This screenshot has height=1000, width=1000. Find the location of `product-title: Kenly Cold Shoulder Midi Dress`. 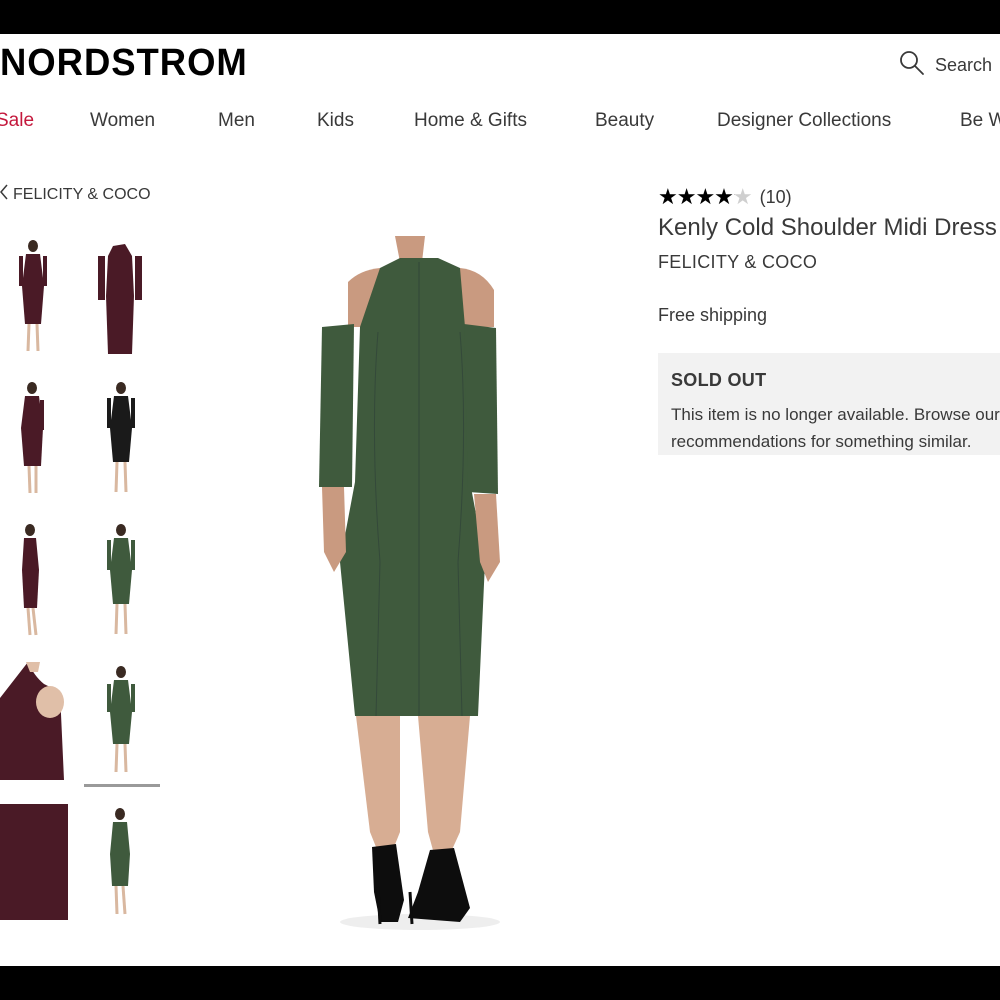

product-title: Kenly Cold Shoulder Midi Dress is located at coordinates (827, 227).